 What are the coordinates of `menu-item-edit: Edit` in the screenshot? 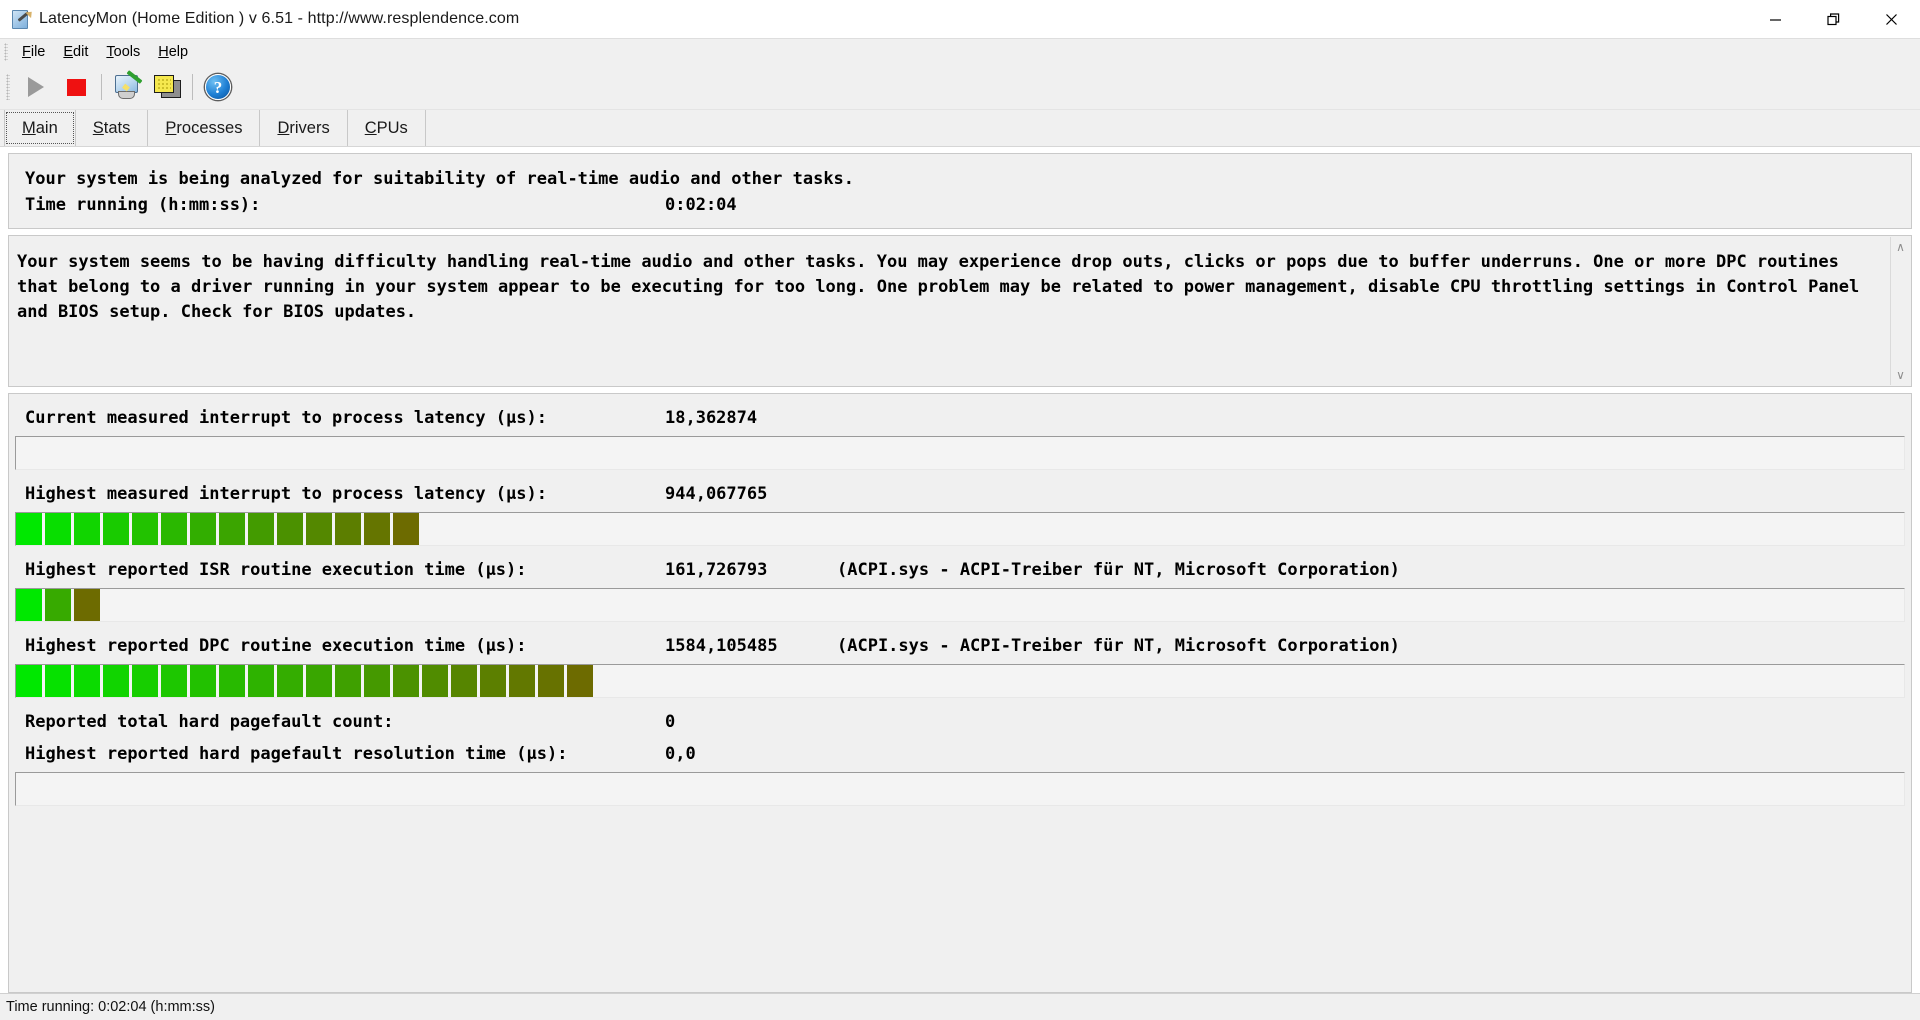 It's located at (75, 52).